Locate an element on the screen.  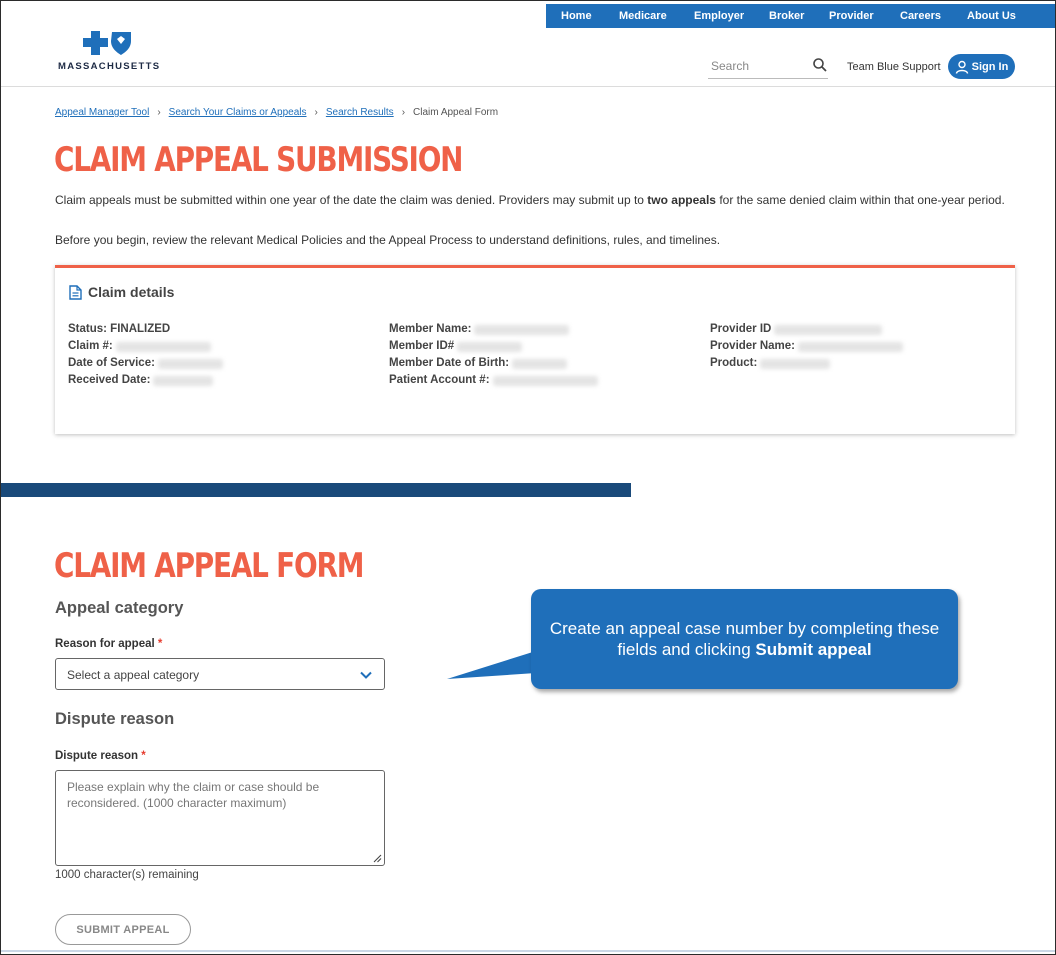
header-divider is located at coordinates (528, 86).